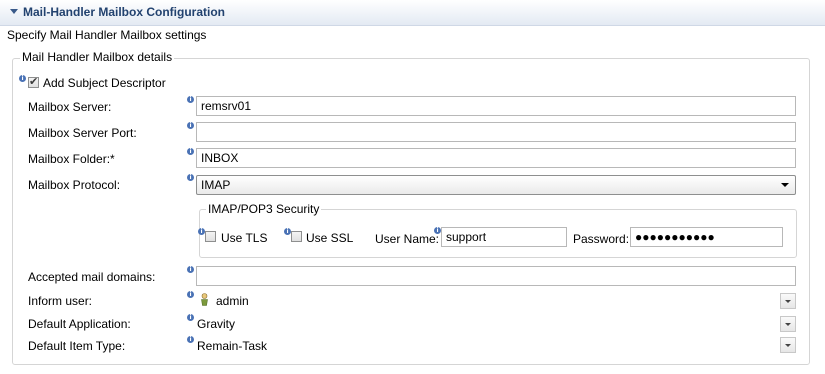 The width and height of the screenshot is (825, 374). Describe the element at coordinates (244, 238) in the screenshot. I see `use-tls-label: Use TLS` at that location.